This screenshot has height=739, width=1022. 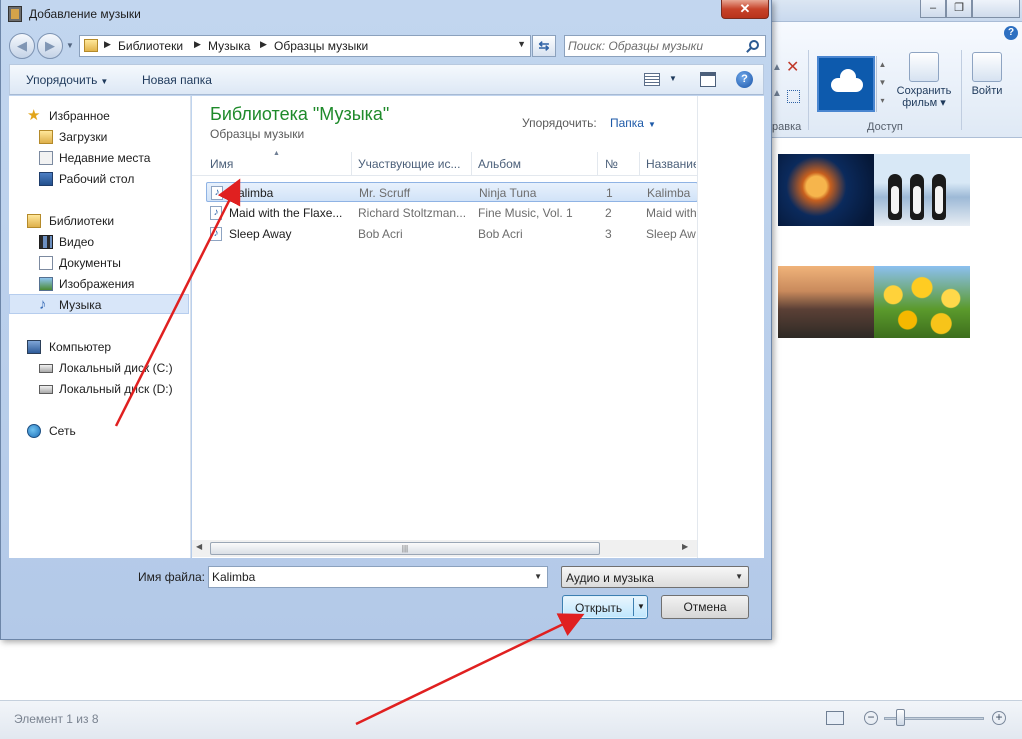 What do you see at coordinates (685, 546) in the screenshot?
I see `scroll-right-icon: ▶` at bounding box center [685, 546].